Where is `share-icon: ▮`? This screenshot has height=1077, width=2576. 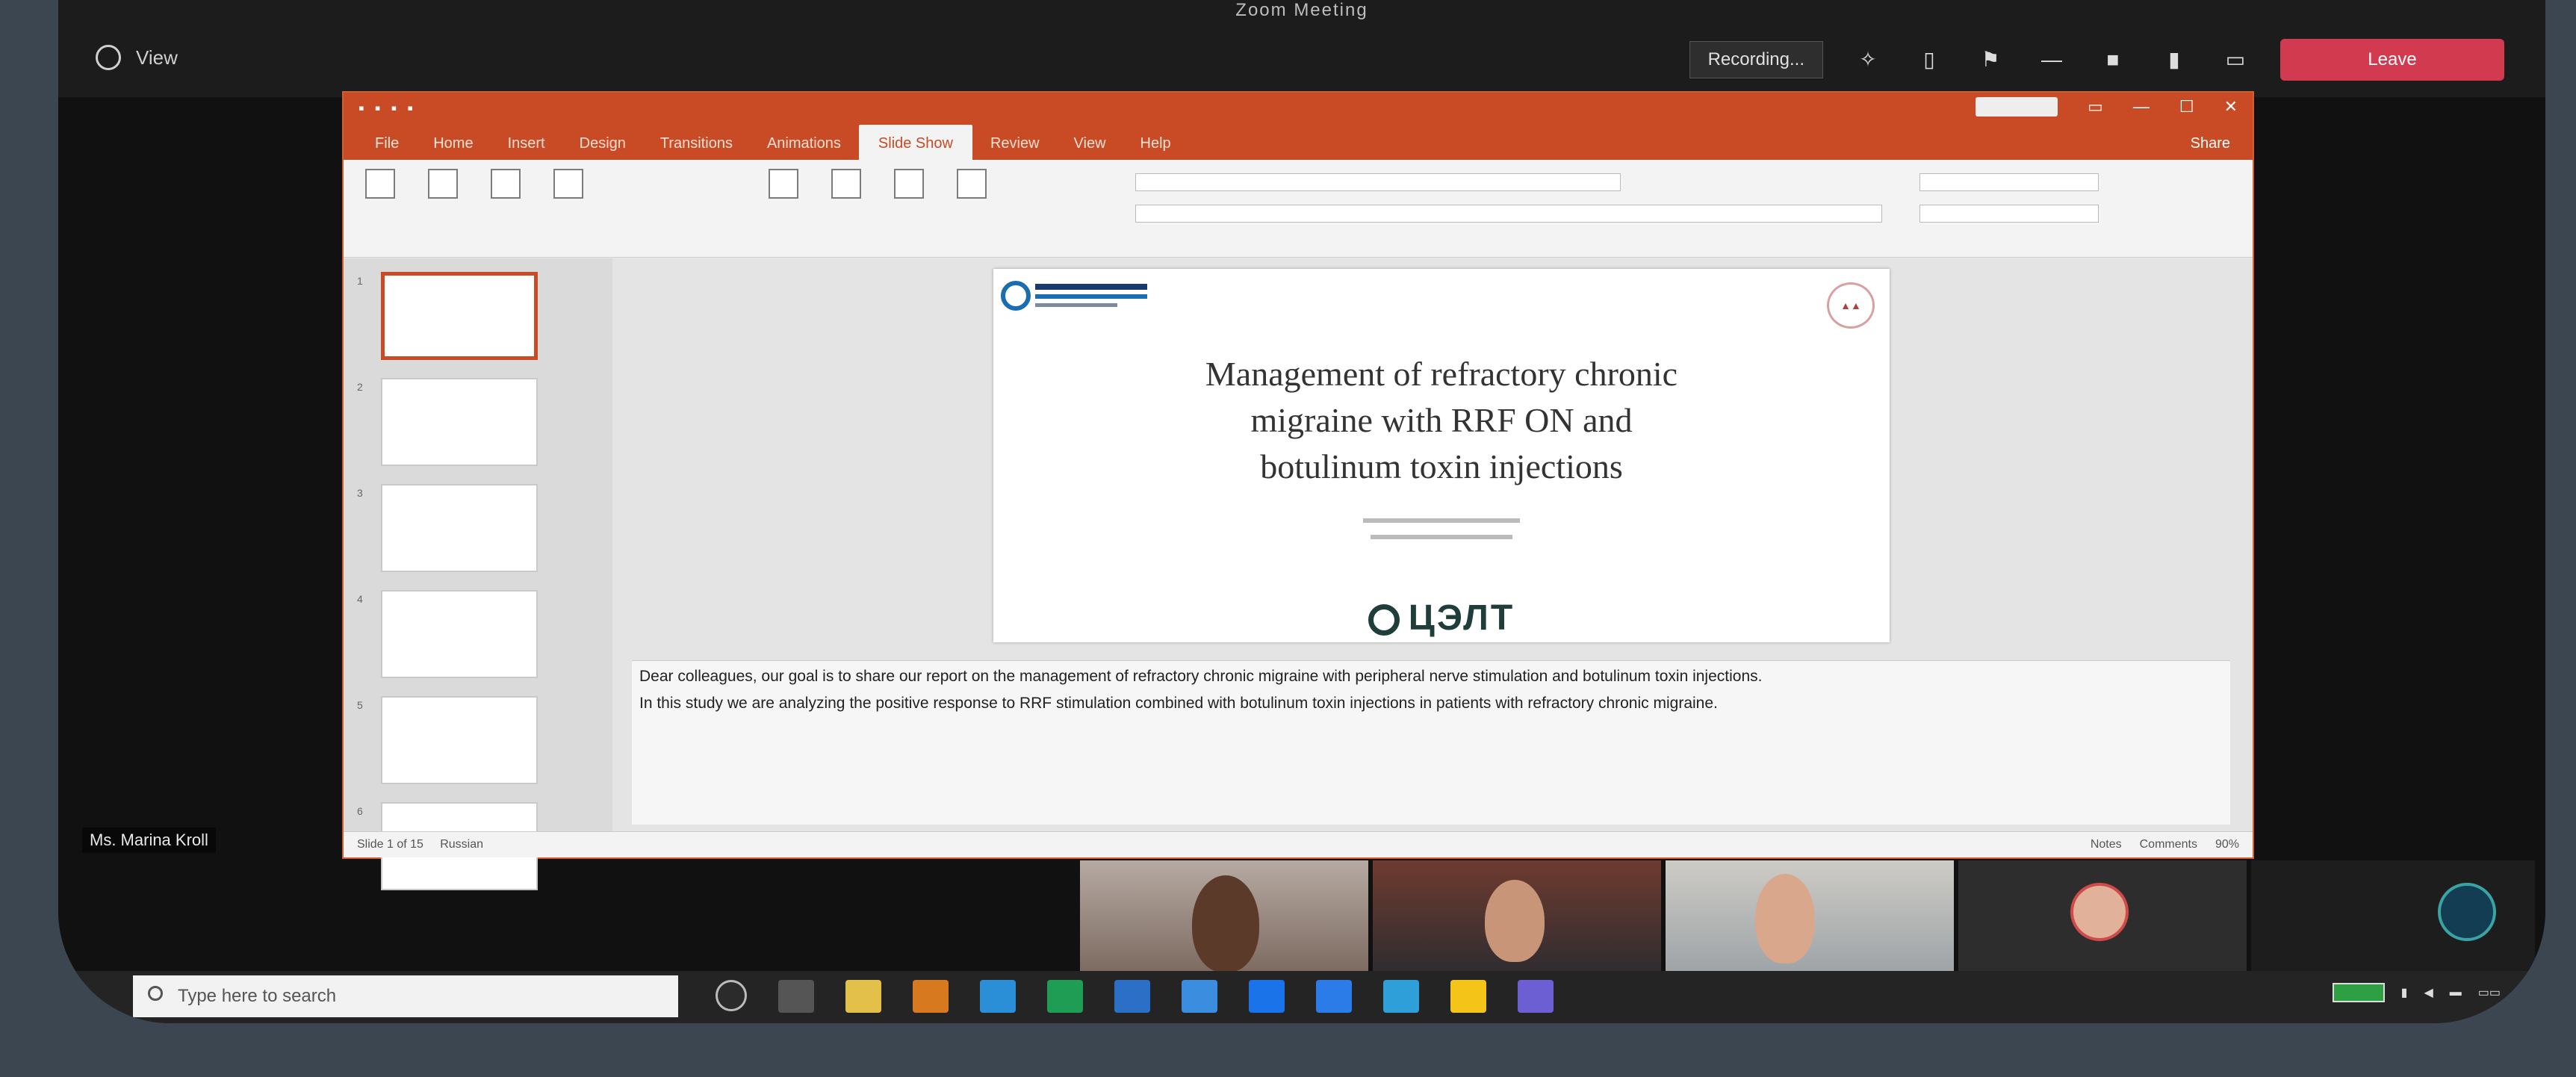 share-icon: ▮ is located at coordinates (2175, 60).